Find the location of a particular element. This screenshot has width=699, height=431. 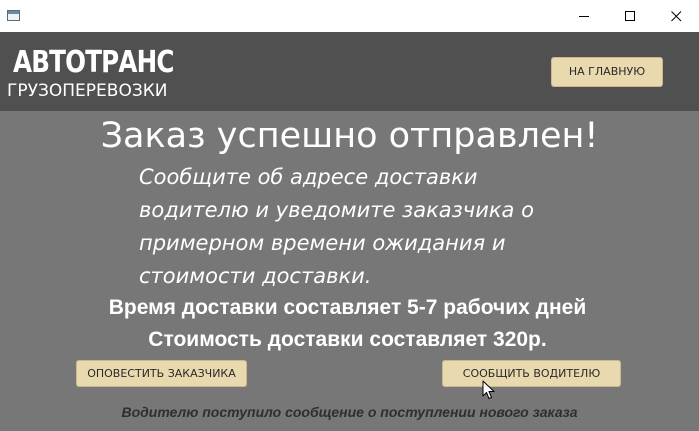

home-button: НА ГЛАВНУЮ is located at coordinates (607, 72).